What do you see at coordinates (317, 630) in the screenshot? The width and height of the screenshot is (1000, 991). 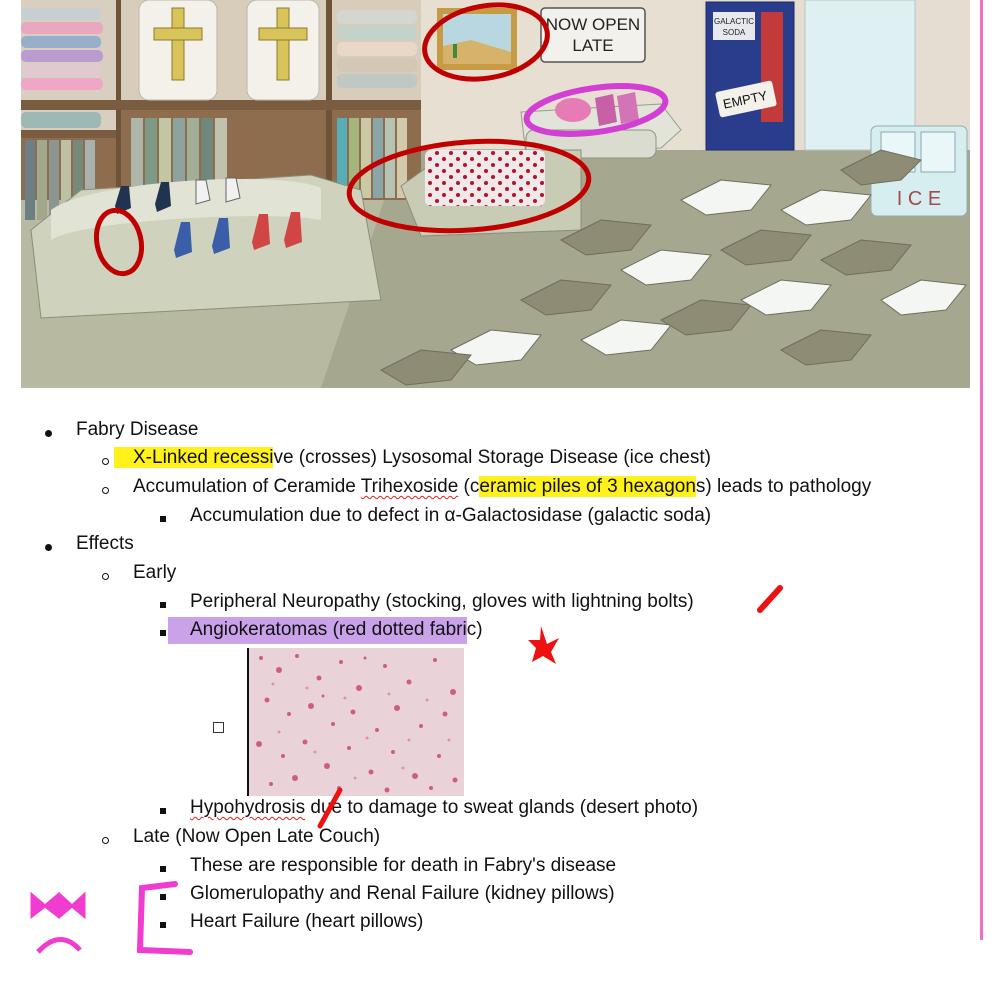 I see `angio-highlight: Angiokeratomas (red dotted fabri` at bounding box center [317, 630].